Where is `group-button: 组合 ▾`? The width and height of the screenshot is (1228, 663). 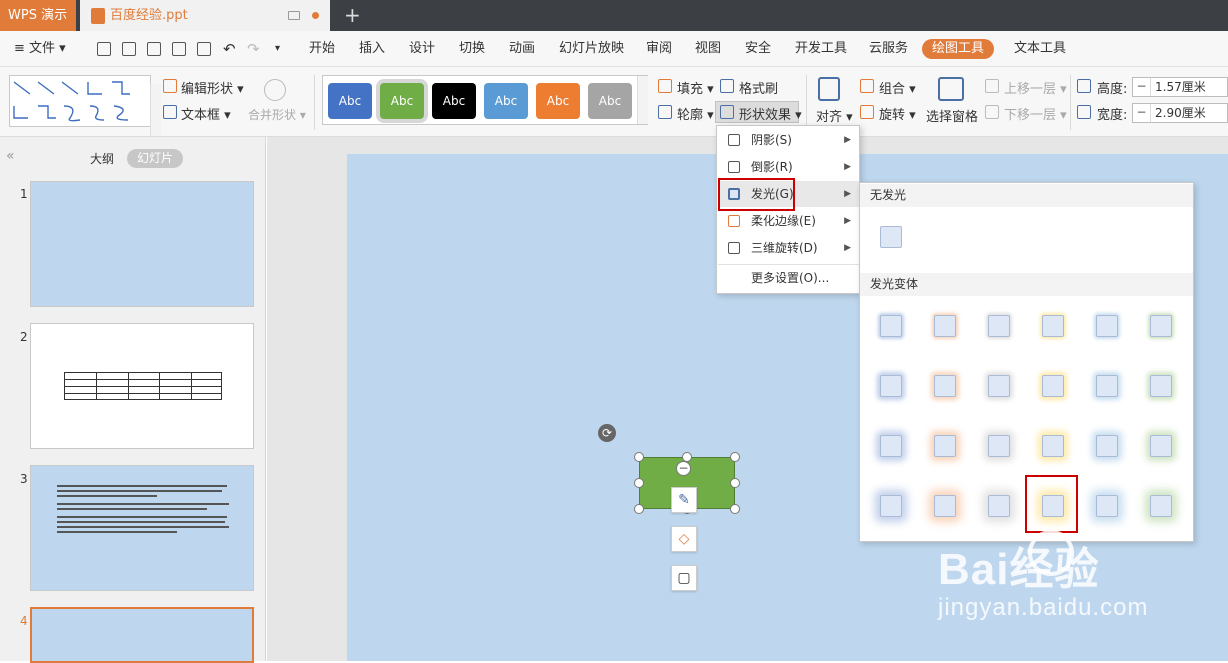
group-button: 组合 ▾ is located at coordinates (897, 87).